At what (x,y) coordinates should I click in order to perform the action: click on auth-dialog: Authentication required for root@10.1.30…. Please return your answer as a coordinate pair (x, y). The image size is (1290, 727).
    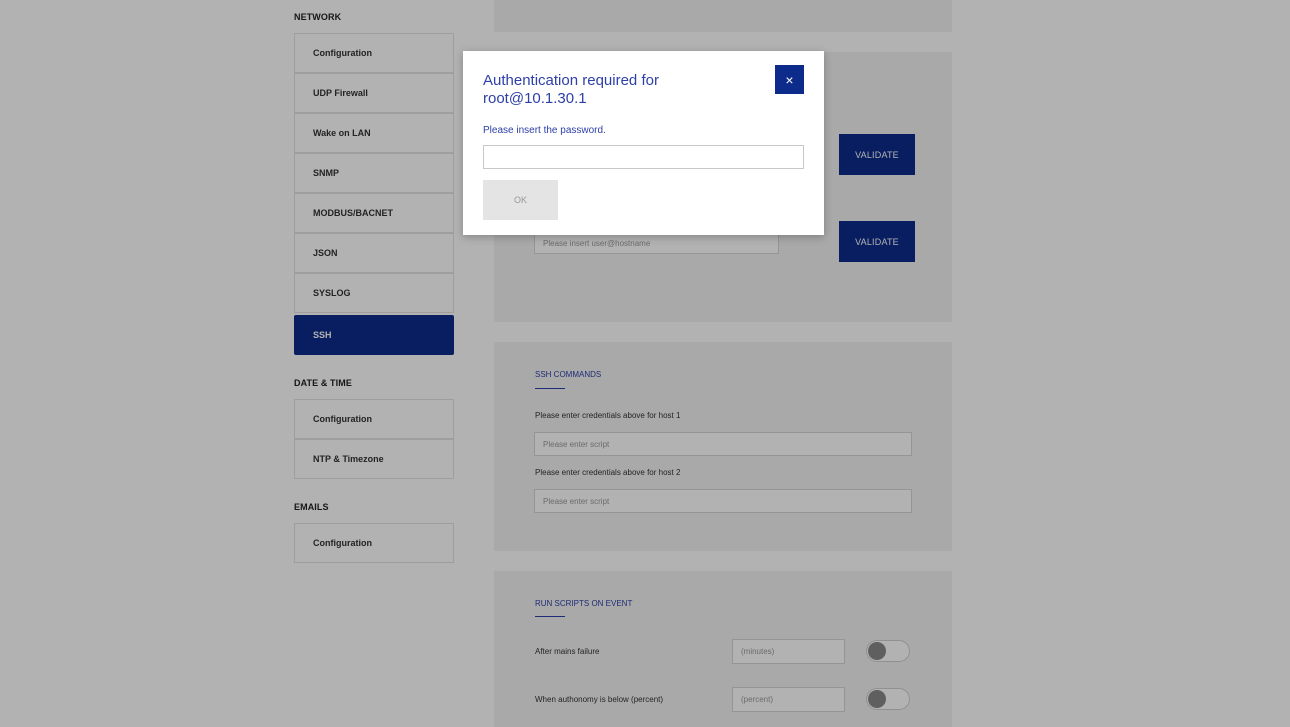
    Looking at the image, I should click on (643, 143).